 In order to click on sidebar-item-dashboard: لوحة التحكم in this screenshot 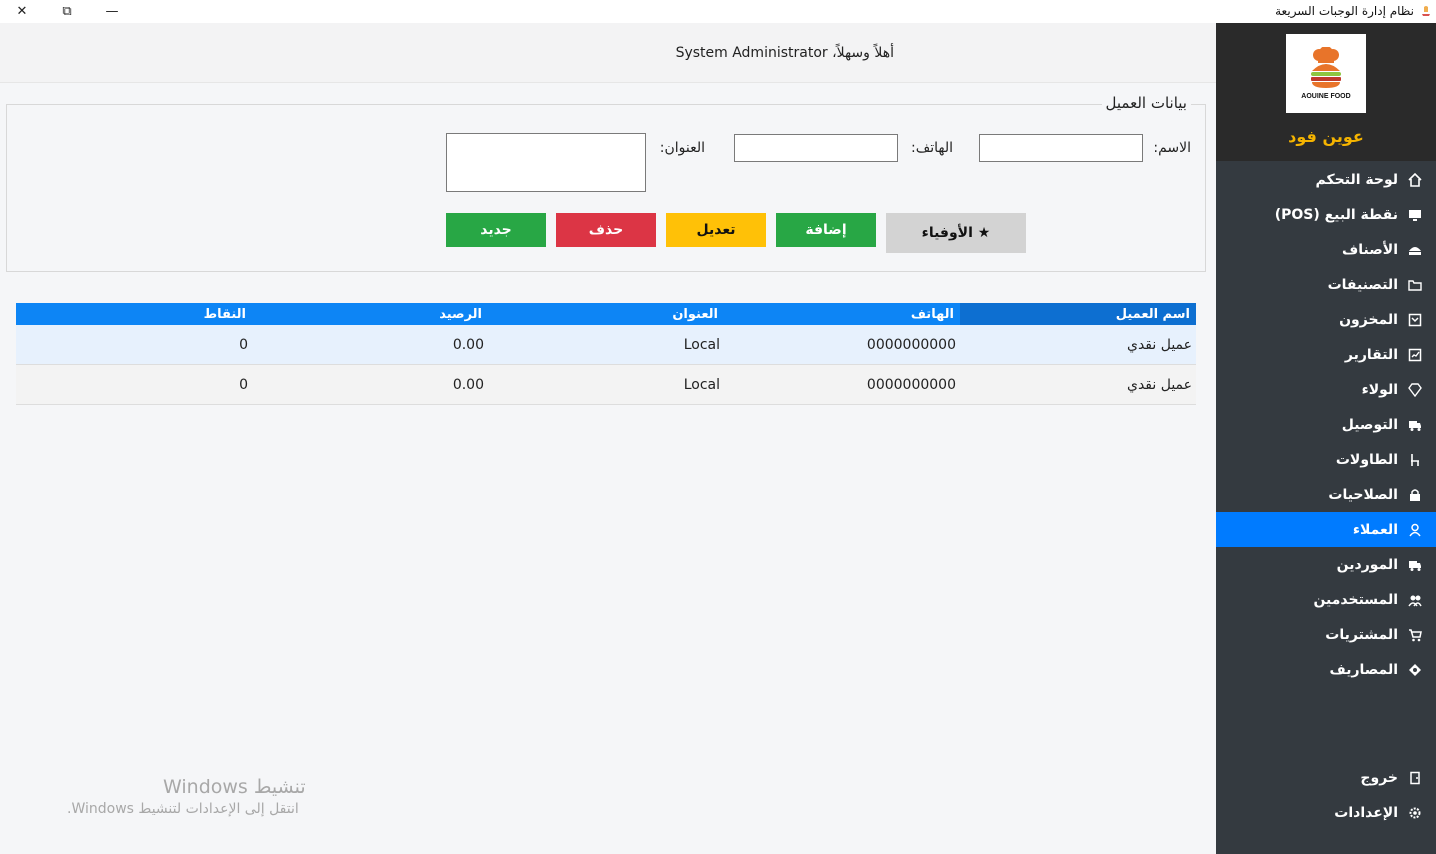, I will do `click(1326, 179)`.